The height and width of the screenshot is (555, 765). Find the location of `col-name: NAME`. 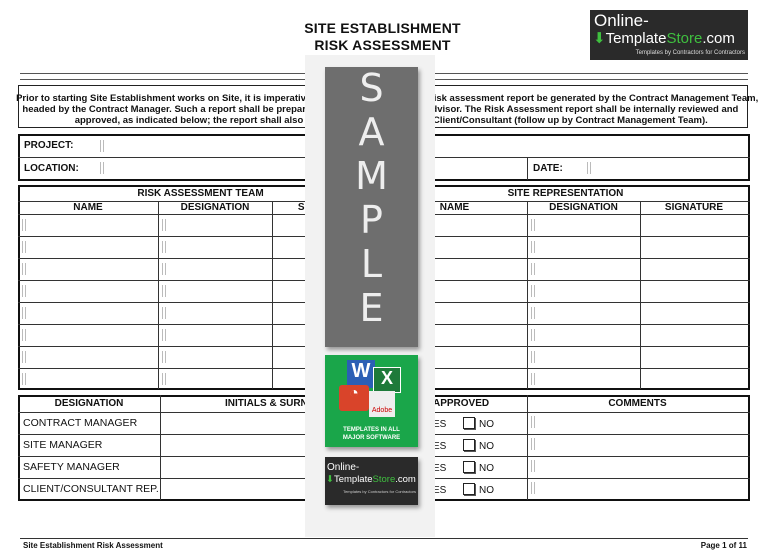

col-name: NAME is located at coordinates (88, 207).